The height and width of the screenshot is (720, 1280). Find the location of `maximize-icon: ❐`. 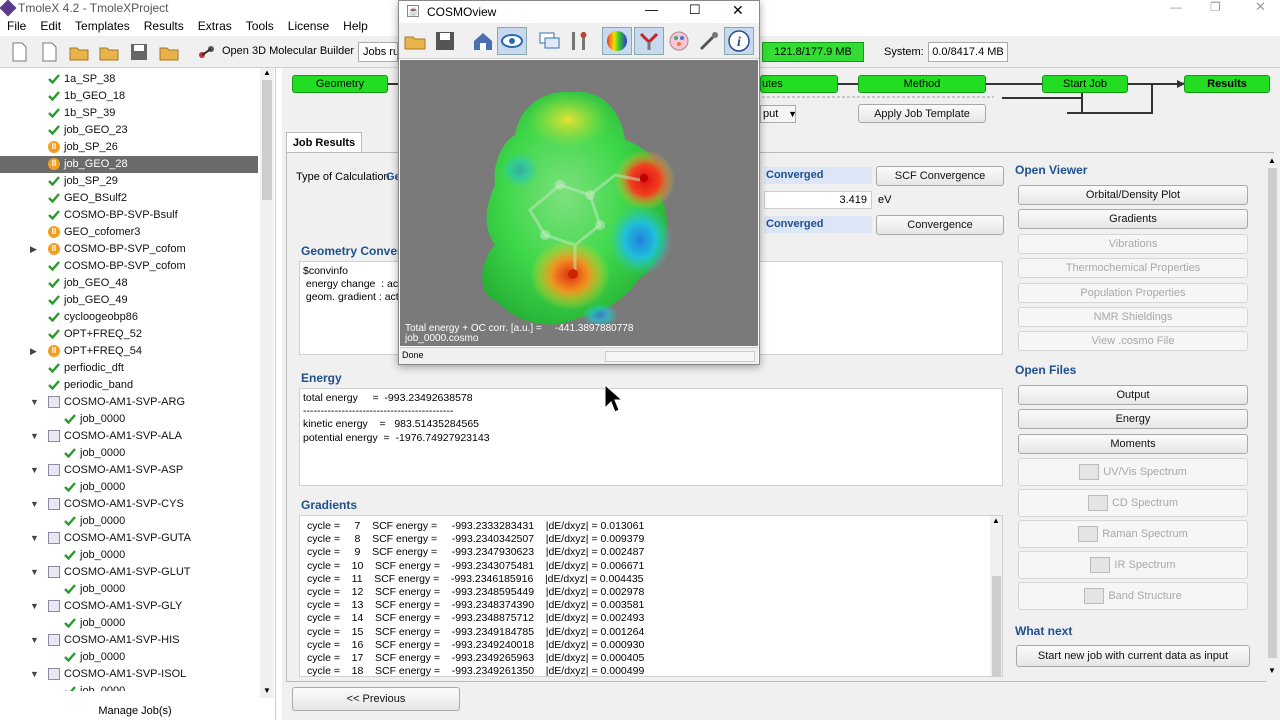

maximize-icon: ❐ is located at coordinates (1215, 7).